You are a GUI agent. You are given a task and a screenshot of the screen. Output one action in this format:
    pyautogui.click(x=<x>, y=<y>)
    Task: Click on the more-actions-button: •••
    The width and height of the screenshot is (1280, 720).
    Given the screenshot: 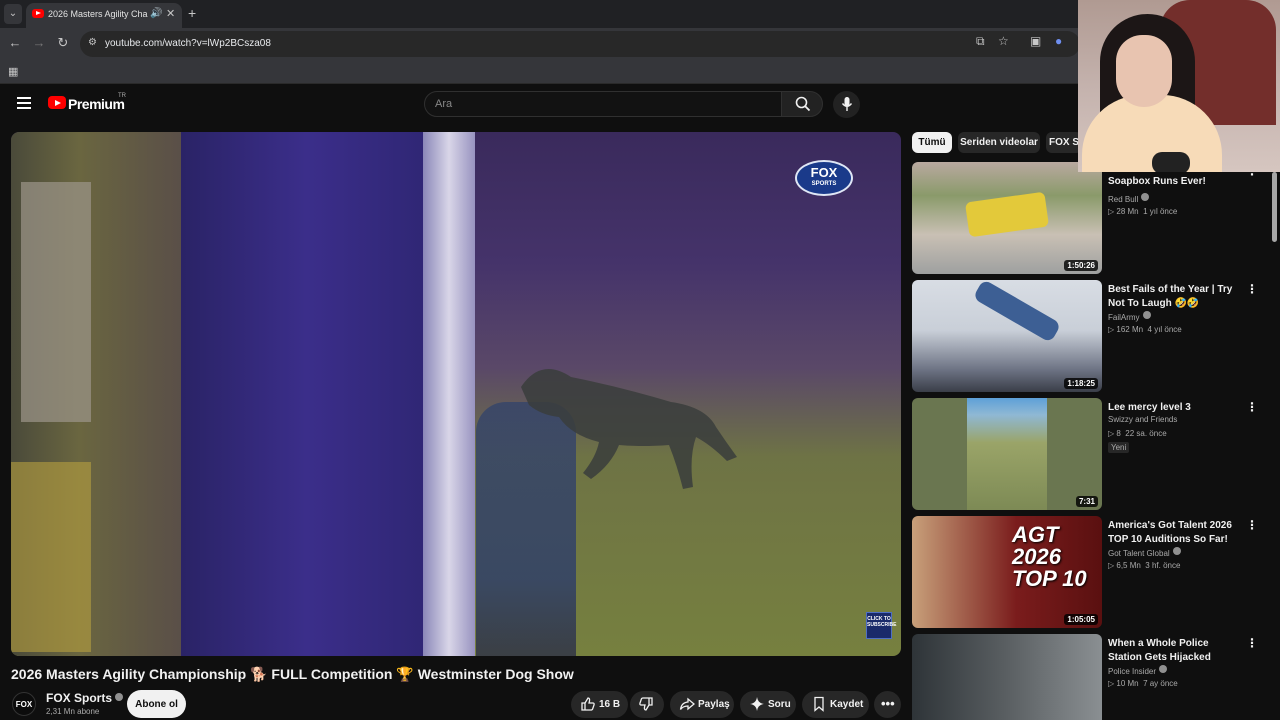 What is the action you would take?
    pyautogui.click(x=887, y=704)
    